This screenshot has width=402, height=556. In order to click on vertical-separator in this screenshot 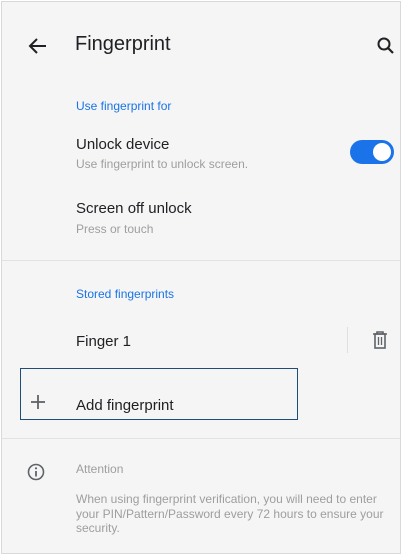, I will do `click(347, 340)`.